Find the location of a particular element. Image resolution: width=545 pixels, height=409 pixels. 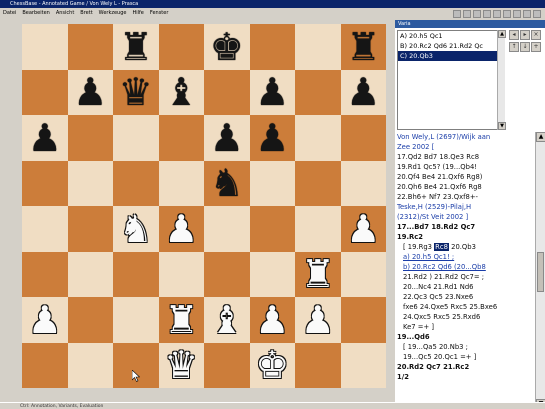

black-rook-icon: ♜ is located at coordinates (136, 47).